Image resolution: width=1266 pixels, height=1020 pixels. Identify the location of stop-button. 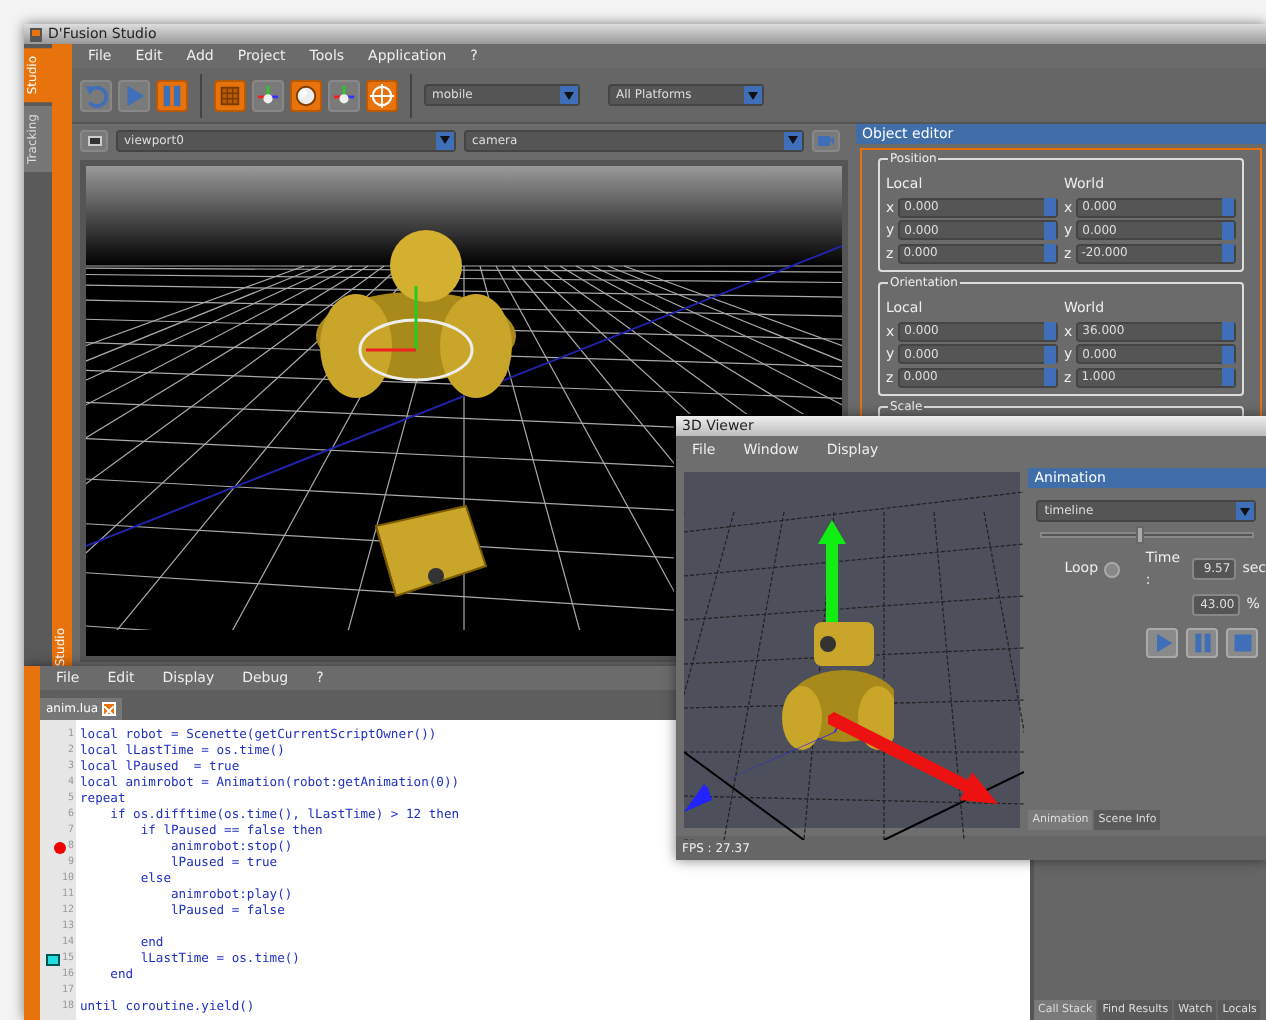
(1242, 643).